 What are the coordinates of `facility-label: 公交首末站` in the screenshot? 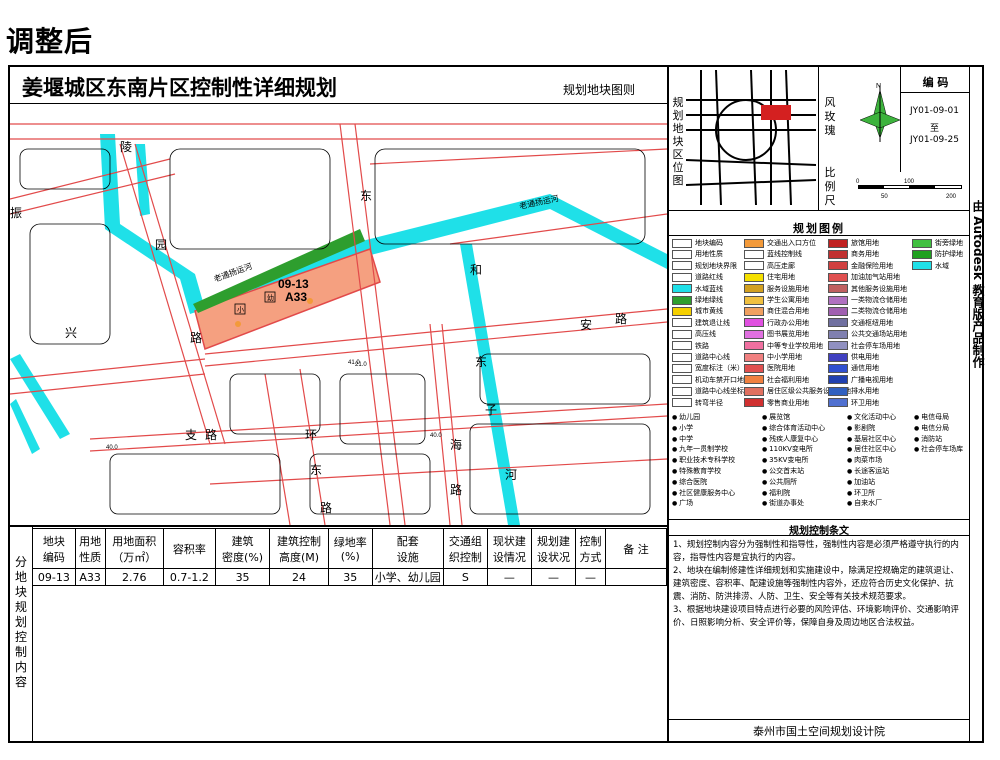 It's located at (787, 471).